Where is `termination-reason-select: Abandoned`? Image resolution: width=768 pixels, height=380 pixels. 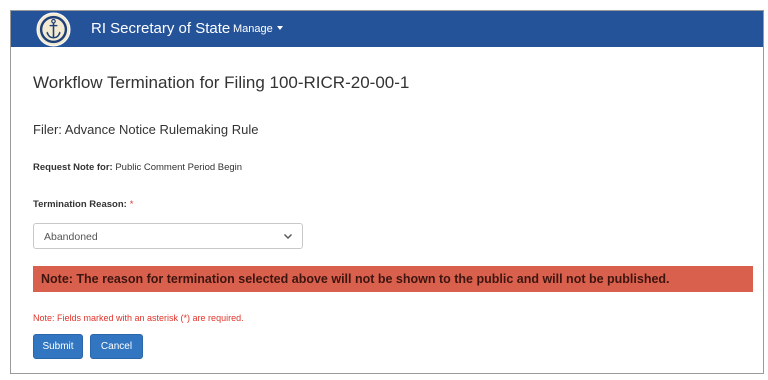 termination-reason-select: Abandoned is located at coordinates (168, 236).